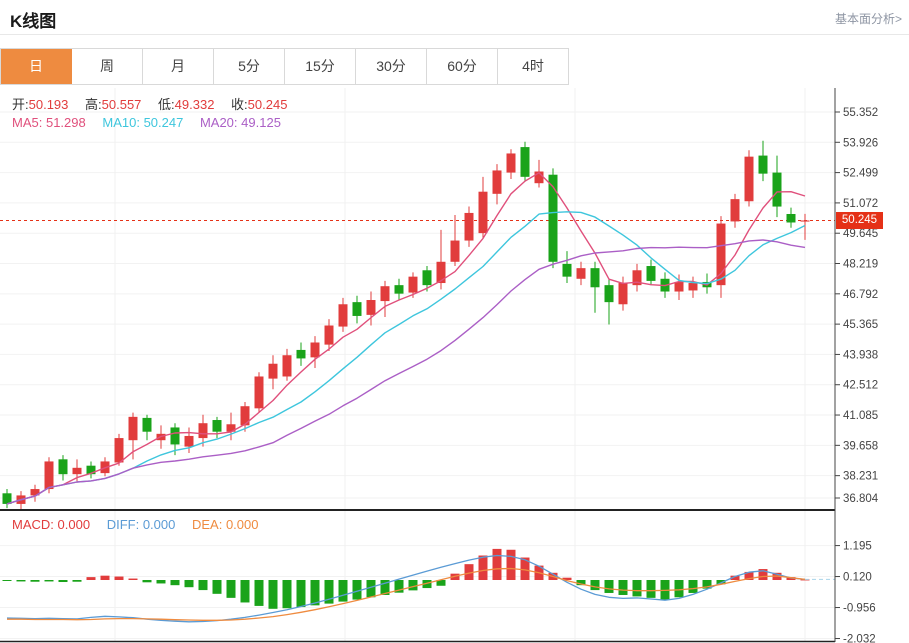 Image resolution: width=909 pixels, height=643 pixels. What do you see at coordinates (225, 524) in the screenshot?
I see `dea-value-legend: DEA: 0.000` at bounding box center [225, 524].